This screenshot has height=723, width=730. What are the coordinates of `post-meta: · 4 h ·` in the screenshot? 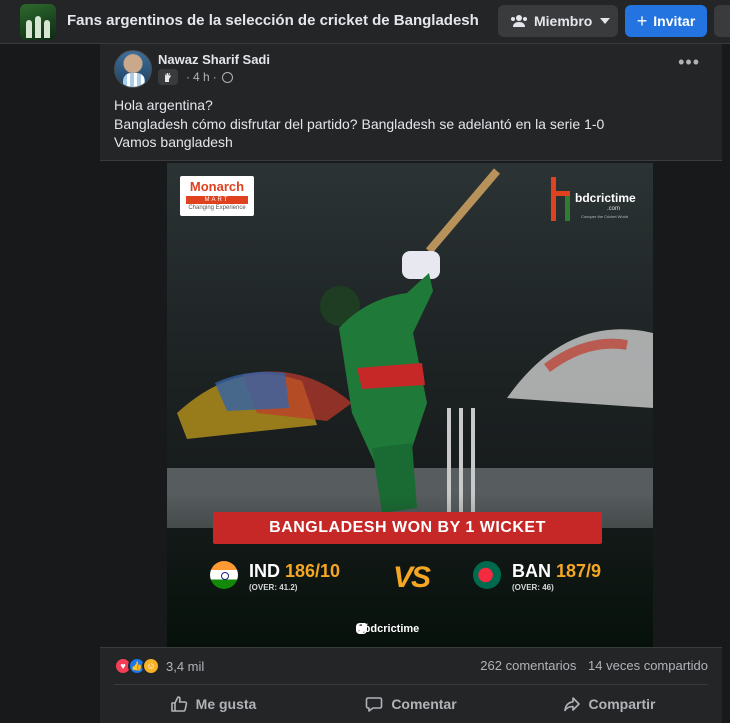 It's located at (195, 77).